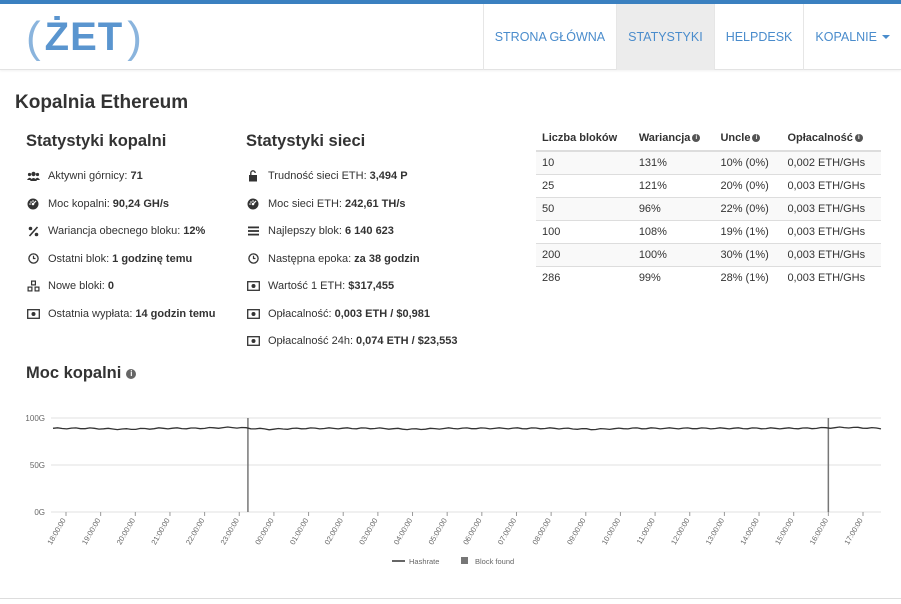 This screenshot has height=604, width=901. What do you see at coordinates (715, 532) in the screenshot?
I see `x-tick-label: 13:00:00` at bounding box center [715, 532].